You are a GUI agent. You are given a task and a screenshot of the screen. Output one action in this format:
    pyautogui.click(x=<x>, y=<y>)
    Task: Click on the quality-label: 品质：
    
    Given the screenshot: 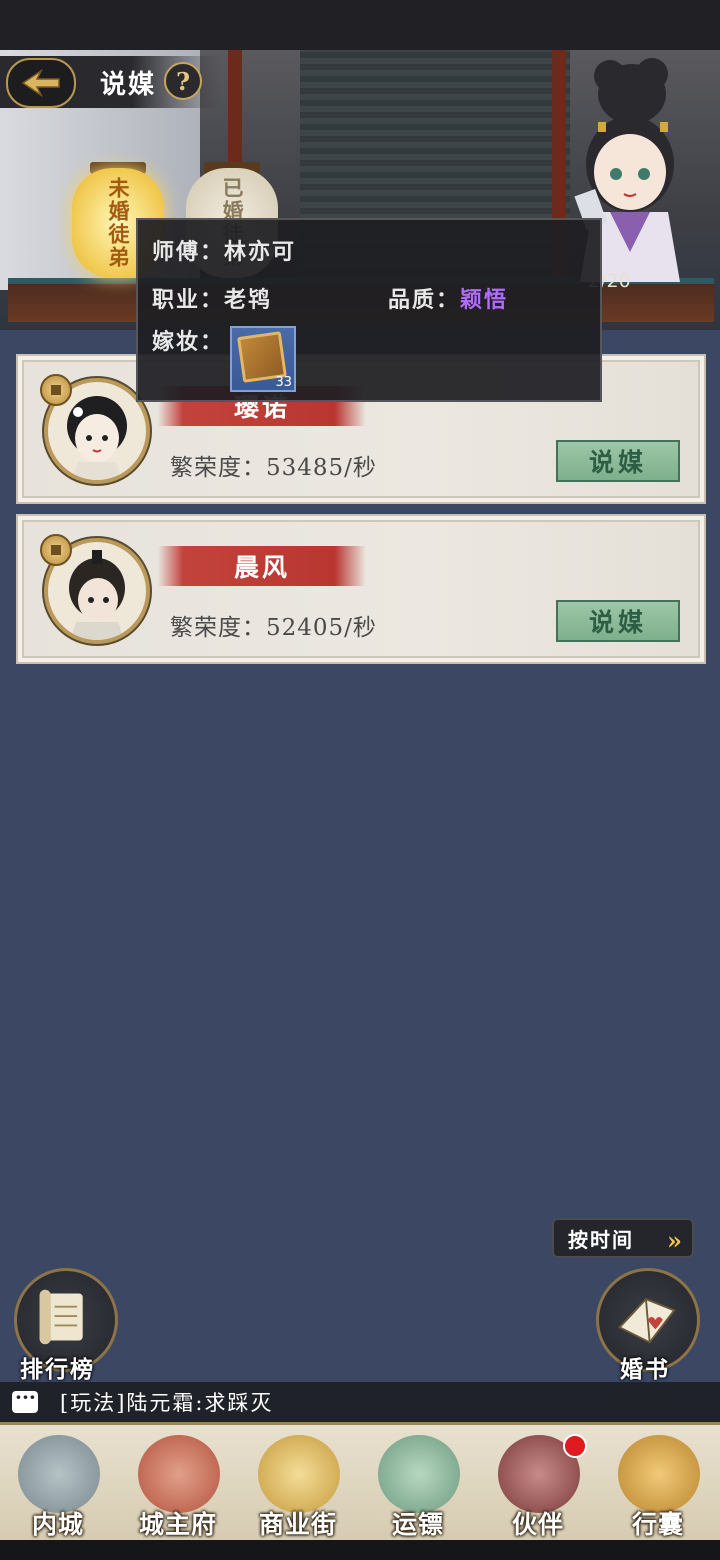 What is the action you would take?
    pyautogui.click(x=424, y=300)
    